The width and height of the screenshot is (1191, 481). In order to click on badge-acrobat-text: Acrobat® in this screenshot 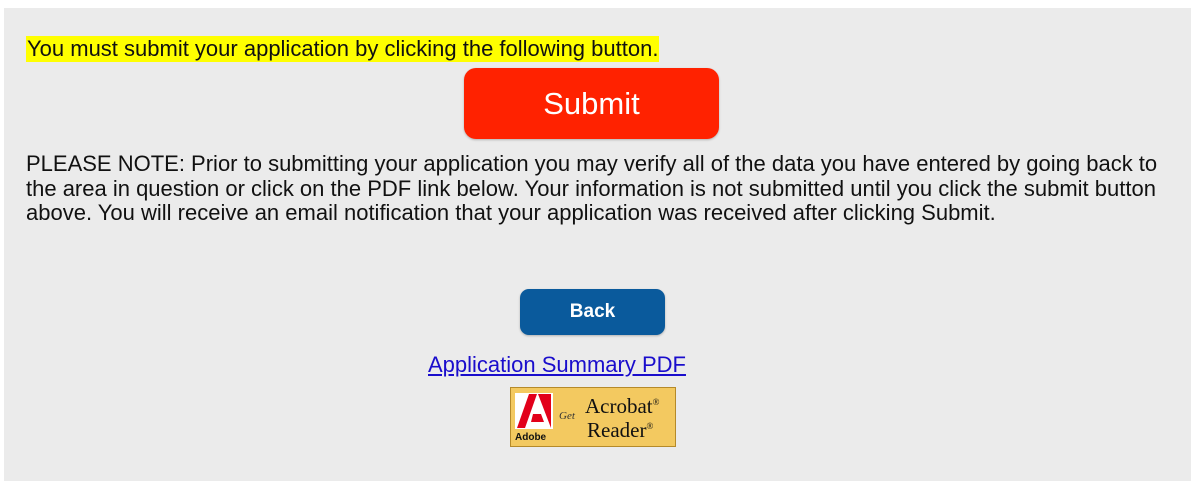, I will do `click(622, 406)`.